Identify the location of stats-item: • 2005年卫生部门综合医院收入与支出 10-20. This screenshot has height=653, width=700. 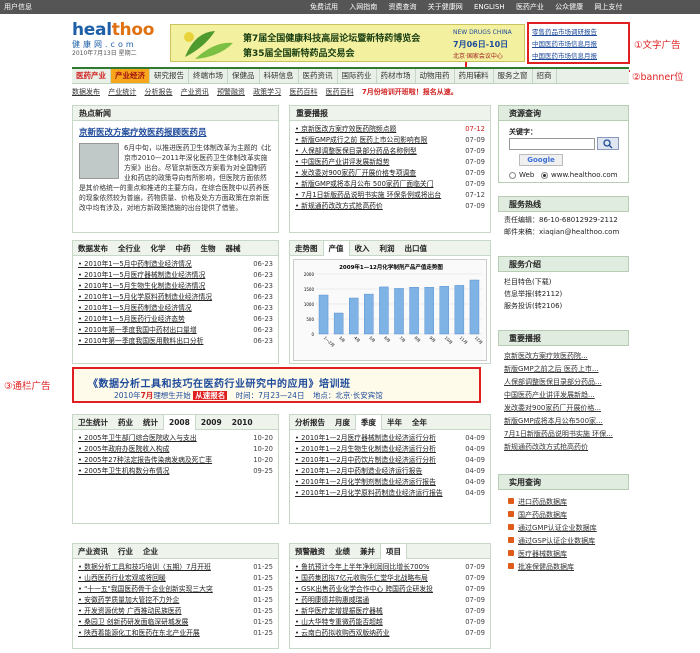
(175, 438).